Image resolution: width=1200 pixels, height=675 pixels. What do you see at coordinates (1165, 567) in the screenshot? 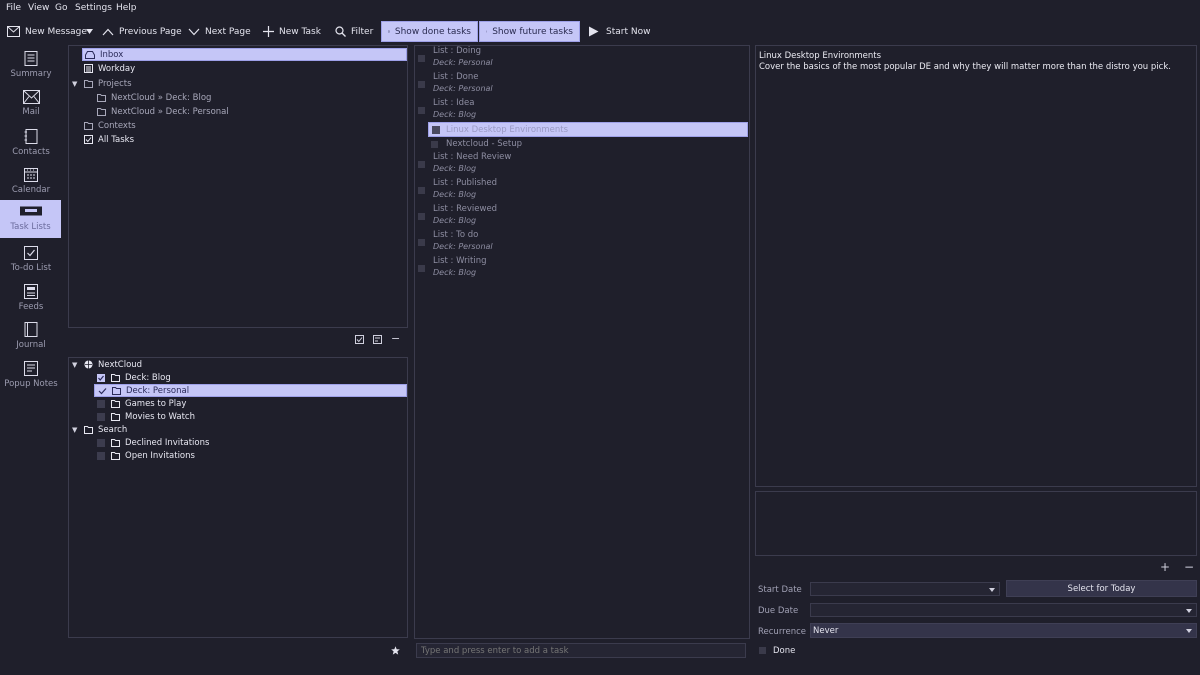
I see `add-attachment-icon: +` at bounding box center [1165, 567].